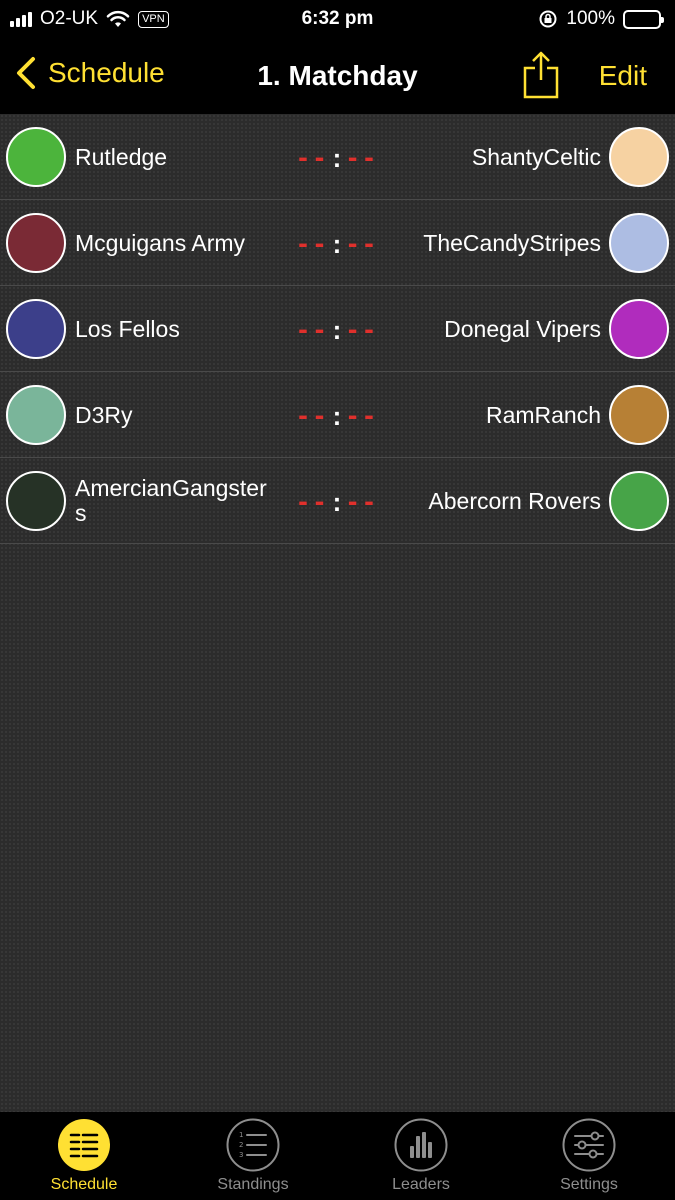 This screenshot has width=675, height=1200. What do you see at coordinates (421, 1184) in the screenshot?
I see `tab-label: Leaders` at bounding box center [421, 1184].